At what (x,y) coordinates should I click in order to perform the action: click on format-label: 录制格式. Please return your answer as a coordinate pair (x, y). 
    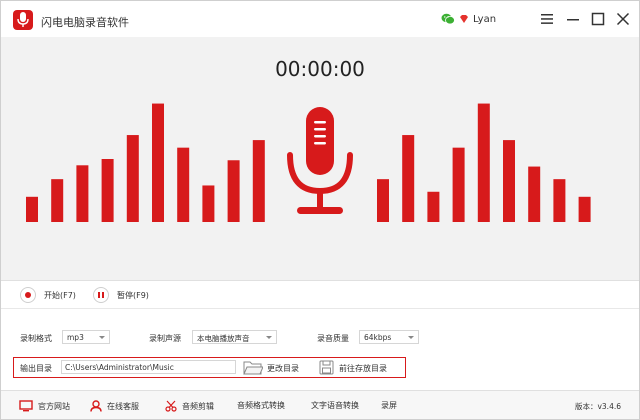
    Looking at the image, I should click on (36, 338).